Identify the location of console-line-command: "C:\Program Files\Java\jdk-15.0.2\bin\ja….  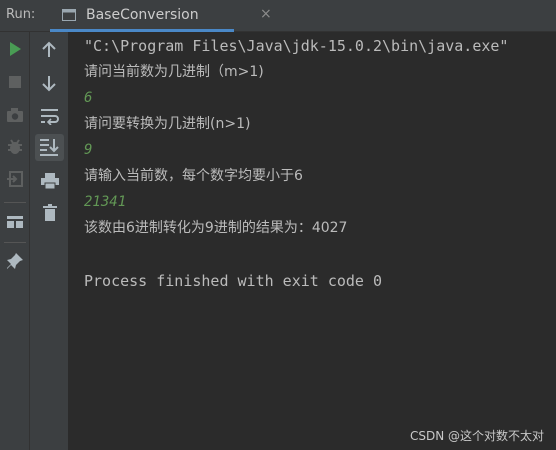
(296, 46).